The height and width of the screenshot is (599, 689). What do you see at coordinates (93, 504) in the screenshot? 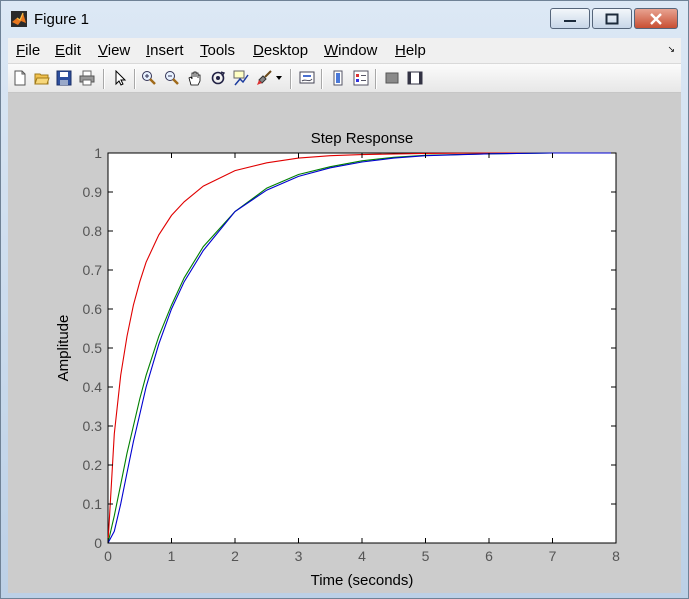
I see `y-tick-label: 0.1` at bounding box center [93, 504].